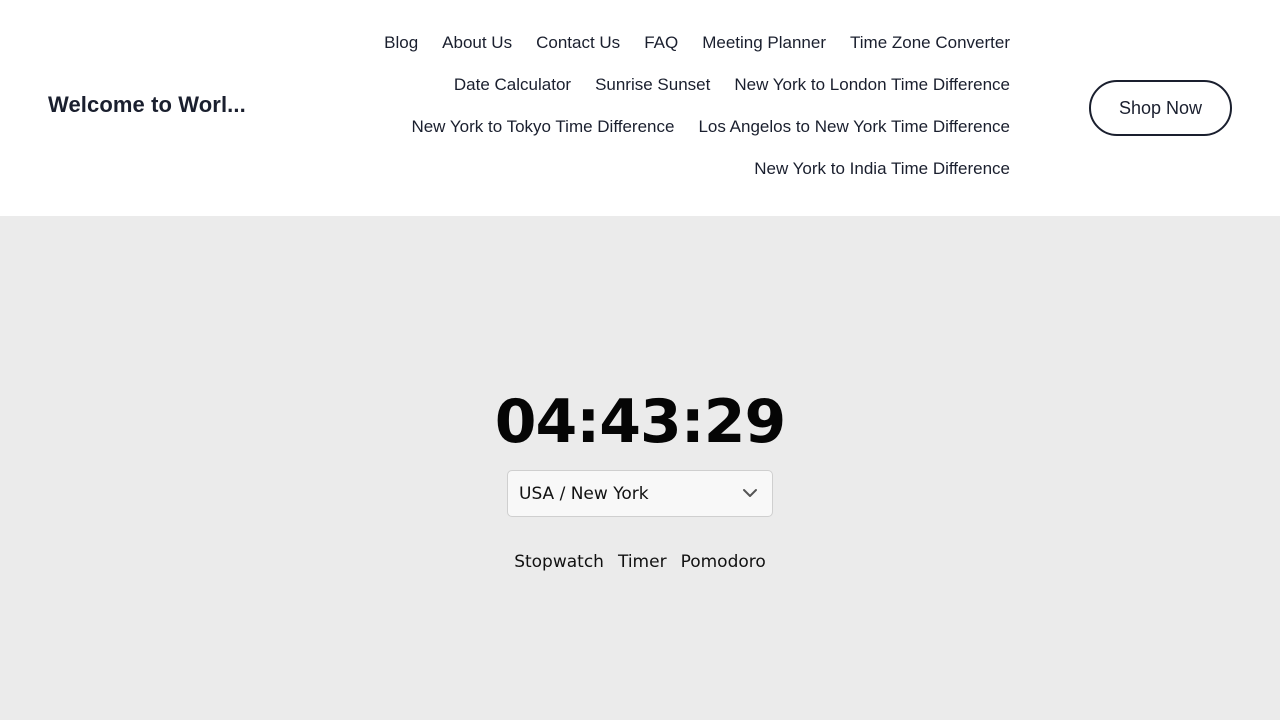  I want to click on nav-link-about-us: About Us, so click(477, 43).